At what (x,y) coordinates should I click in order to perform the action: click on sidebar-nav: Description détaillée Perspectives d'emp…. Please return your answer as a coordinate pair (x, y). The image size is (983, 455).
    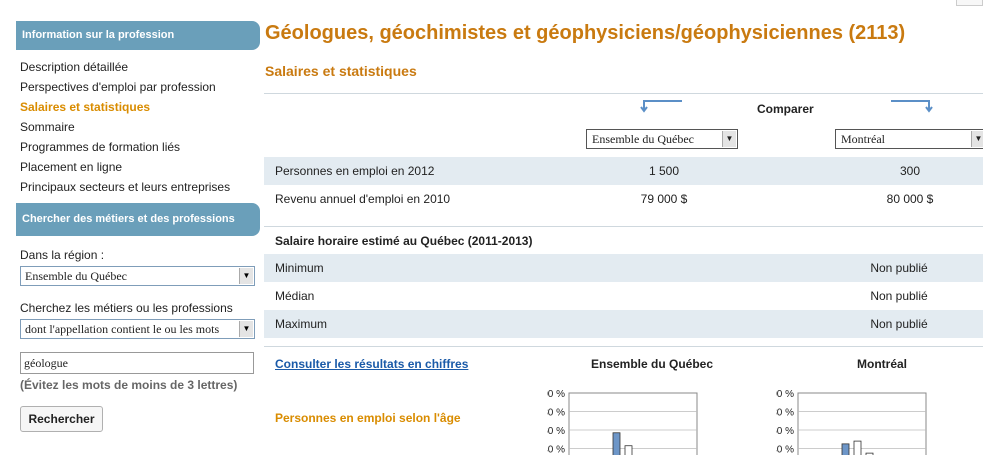
    Looking at the image, I should click on (138, 123).